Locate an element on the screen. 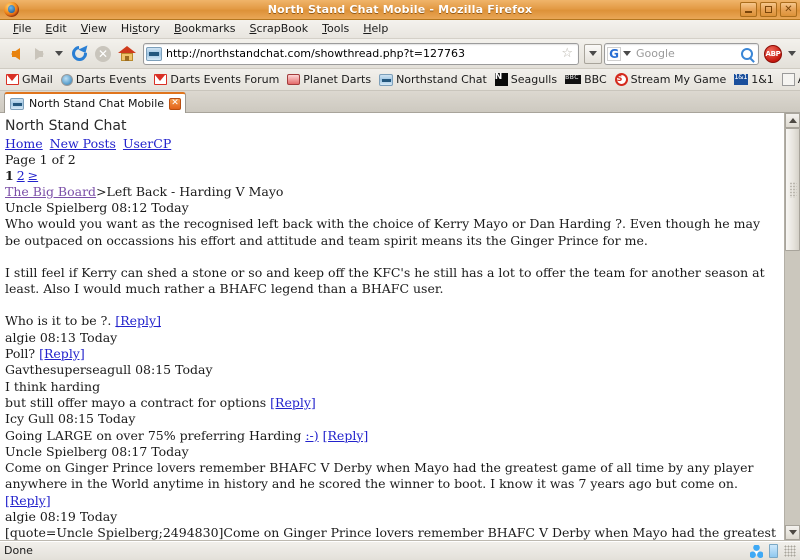 The image size is (800, 560). nav-link-new-posts: New Posts is located at coordinates (83, 143).